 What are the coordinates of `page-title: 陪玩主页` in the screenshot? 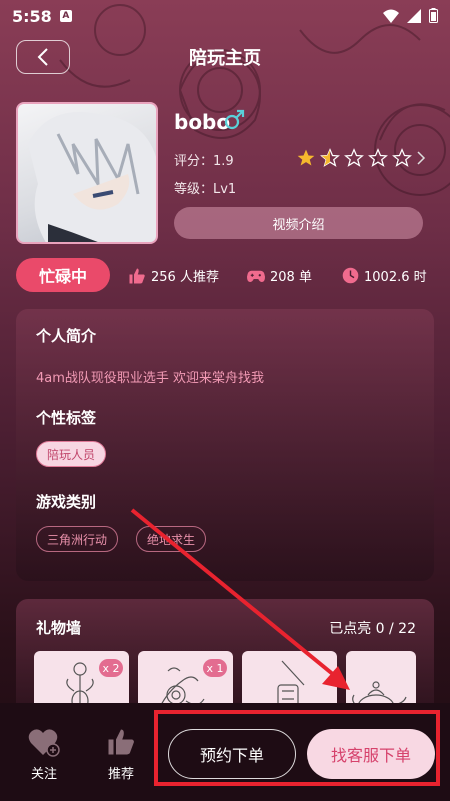 It's located at (225, 58).